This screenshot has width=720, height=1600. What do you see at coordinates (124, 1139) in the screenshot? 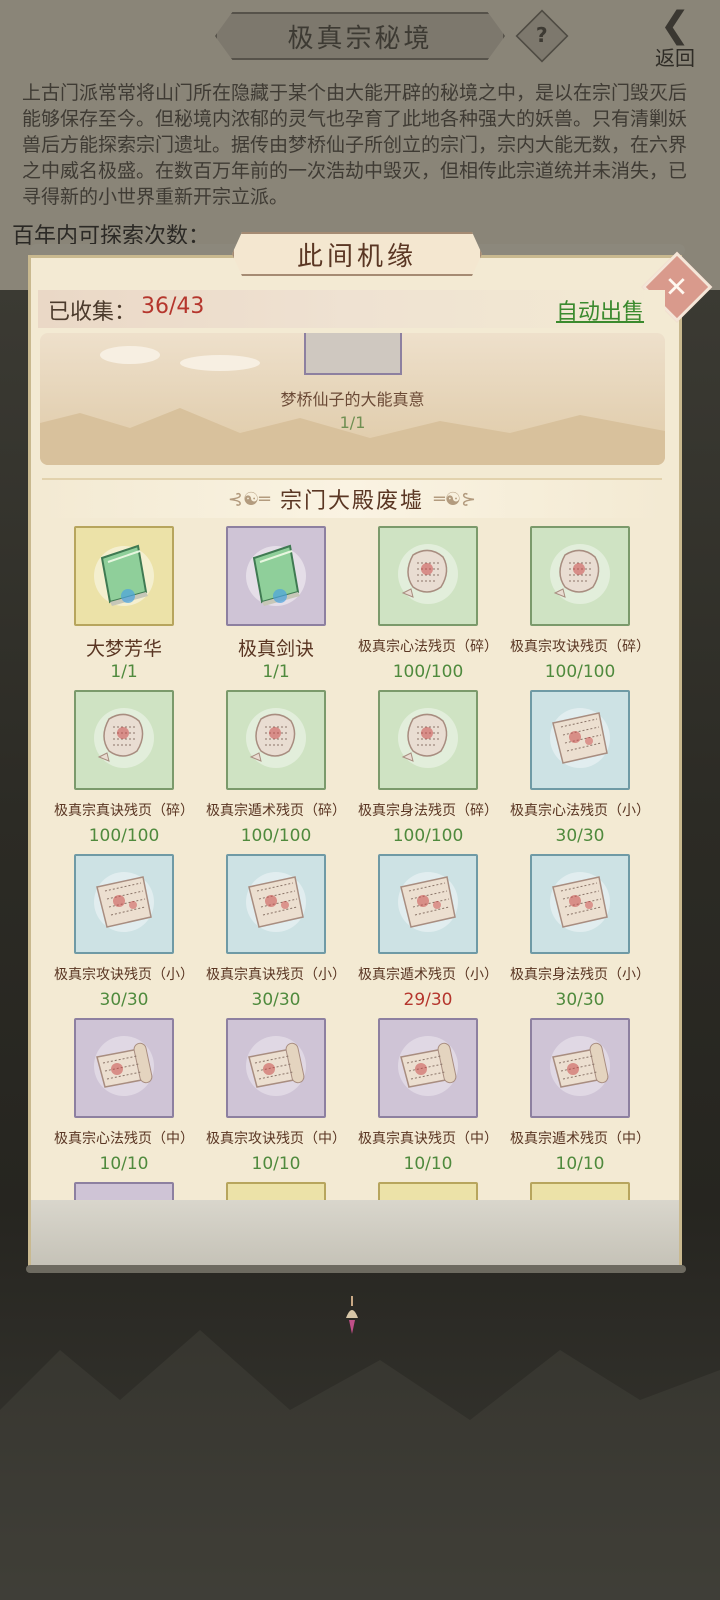
I see `item-name: 极真宗心法残页（中）` at bounding box center [124, 1139].